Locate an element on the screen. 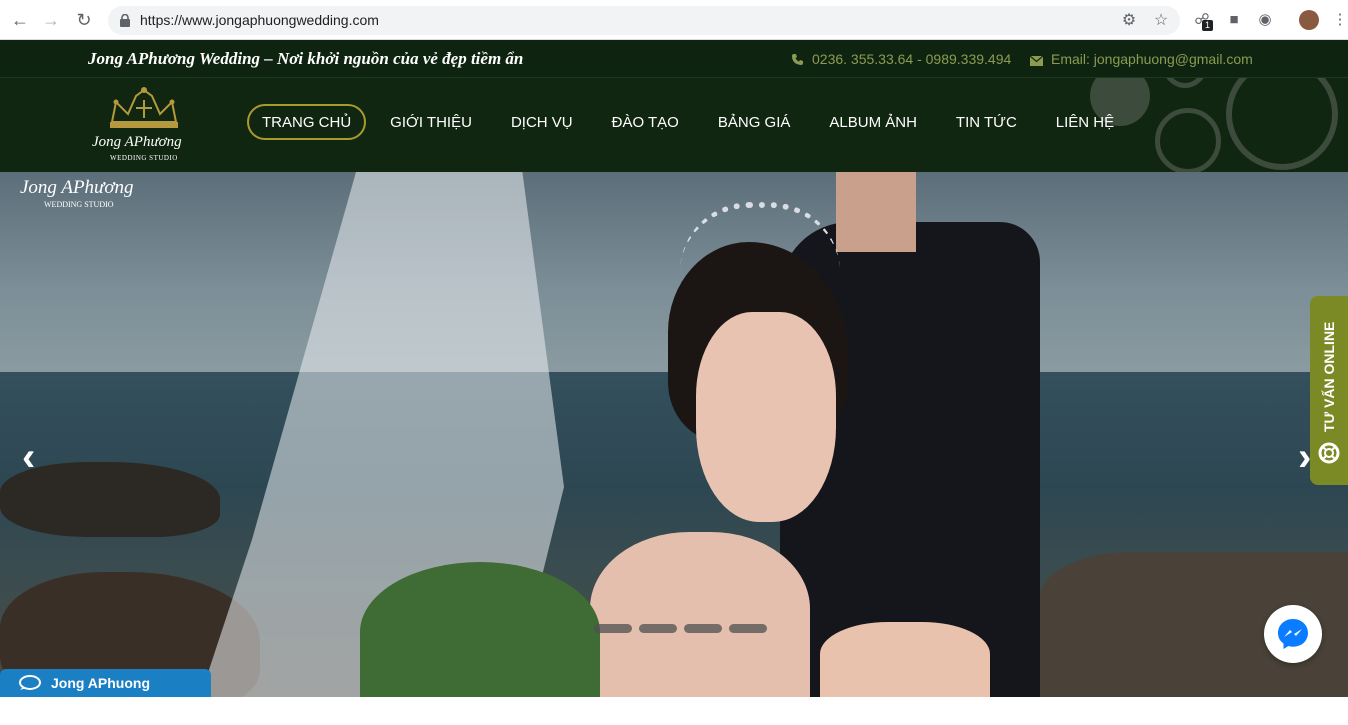 This screenshot has height=725, width=1348. menu-item-bang-gia: BẢNG GIÁ is located at coordinates (754, 122).